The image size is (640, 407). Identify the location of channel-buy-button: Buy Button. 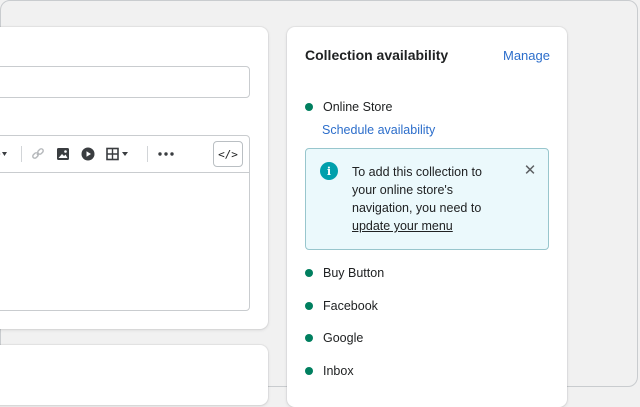
(344, 273).